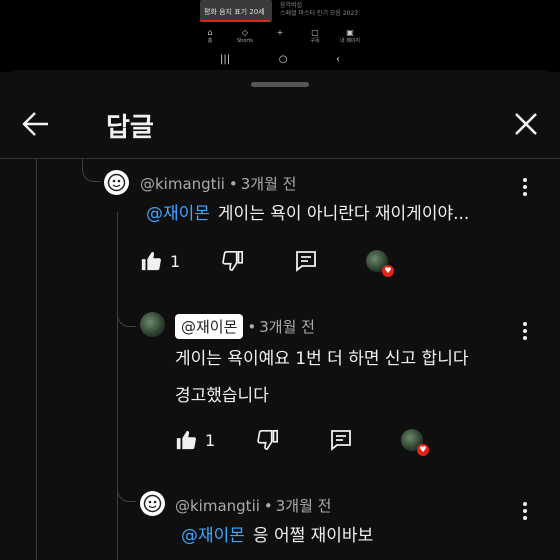  I want to click on comment-text: @재이몬 응 어쩔 재이바보, so click(277, 536).